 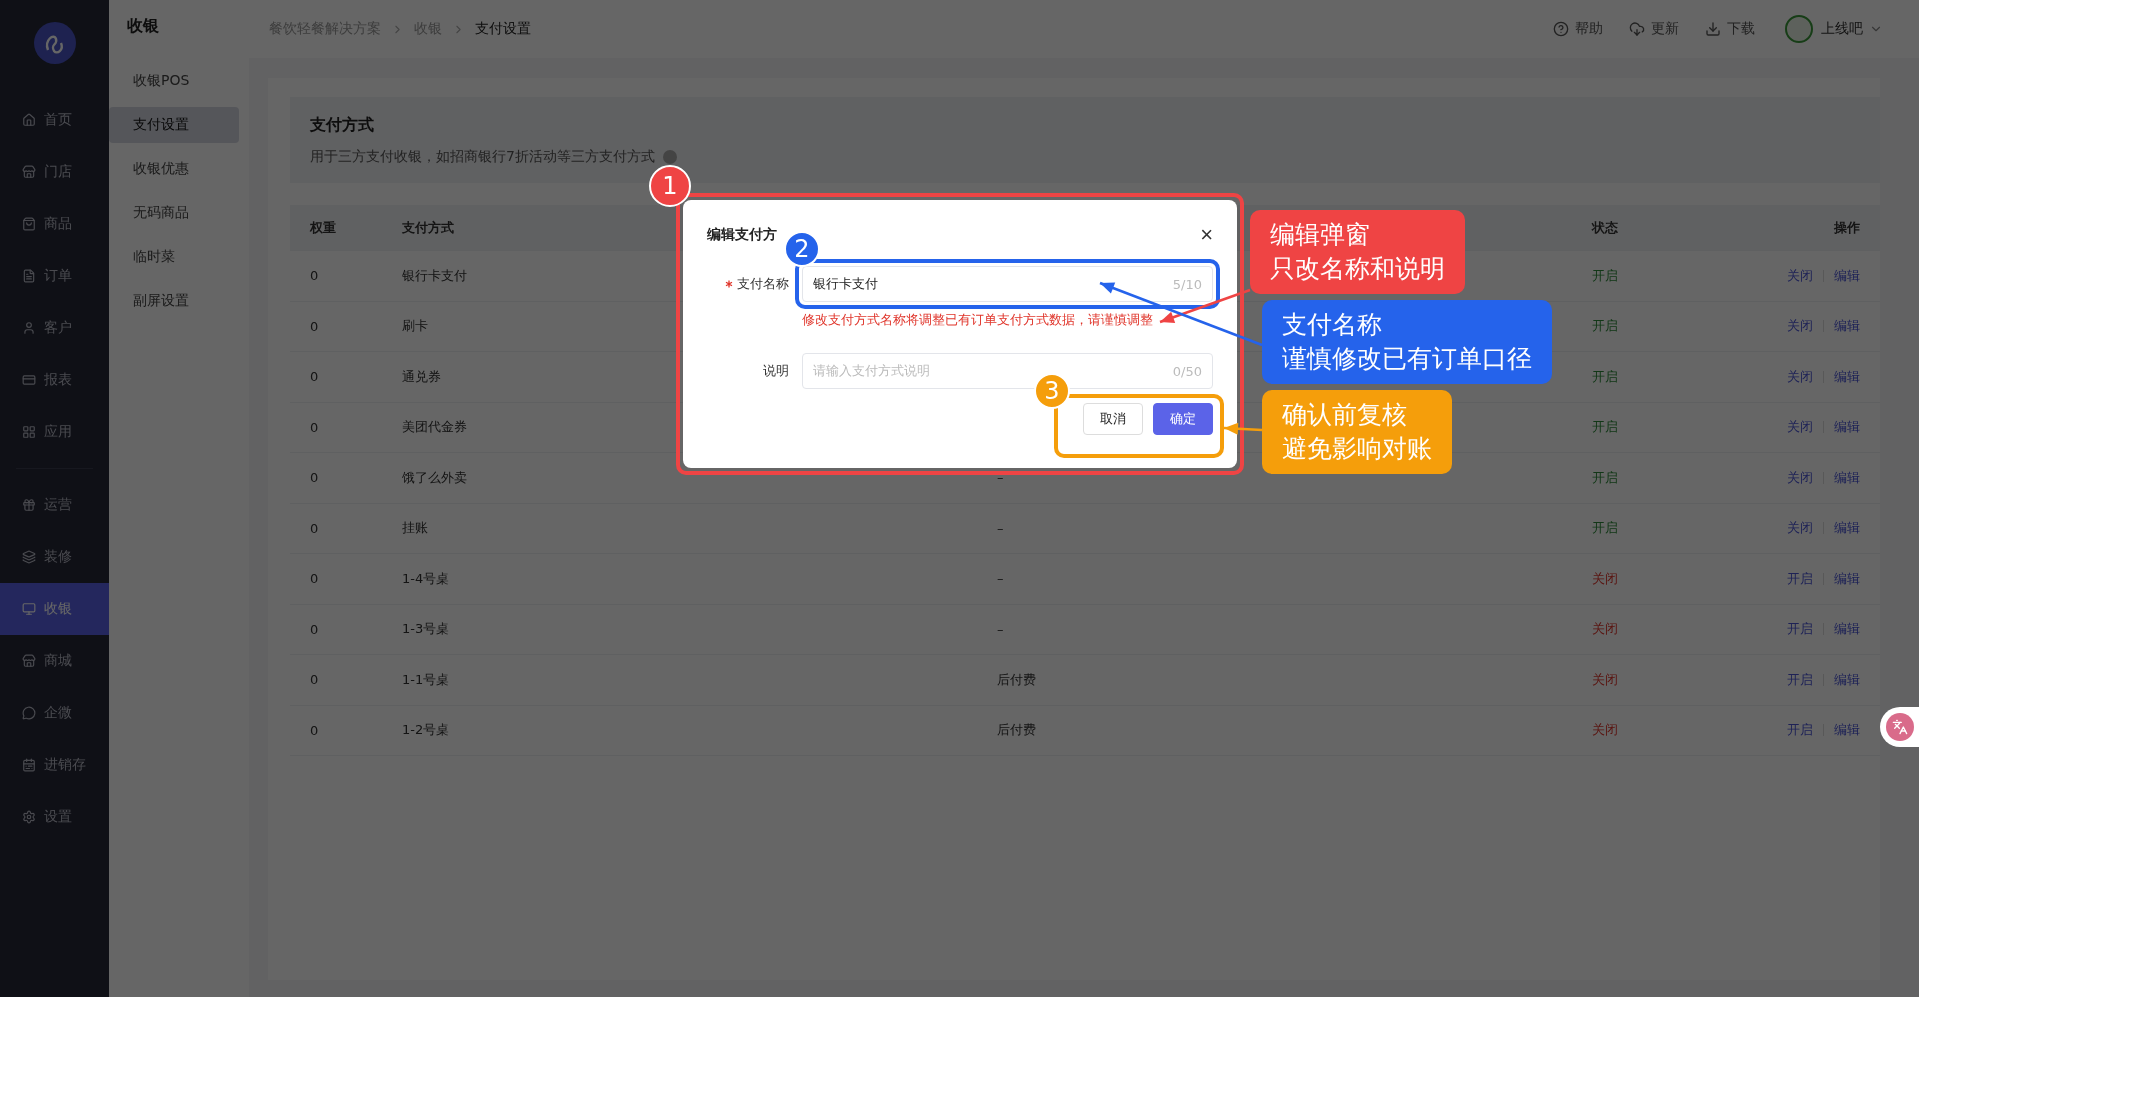 I want to click on submenu-item: 副屏设置, so click(x=174, y=301).